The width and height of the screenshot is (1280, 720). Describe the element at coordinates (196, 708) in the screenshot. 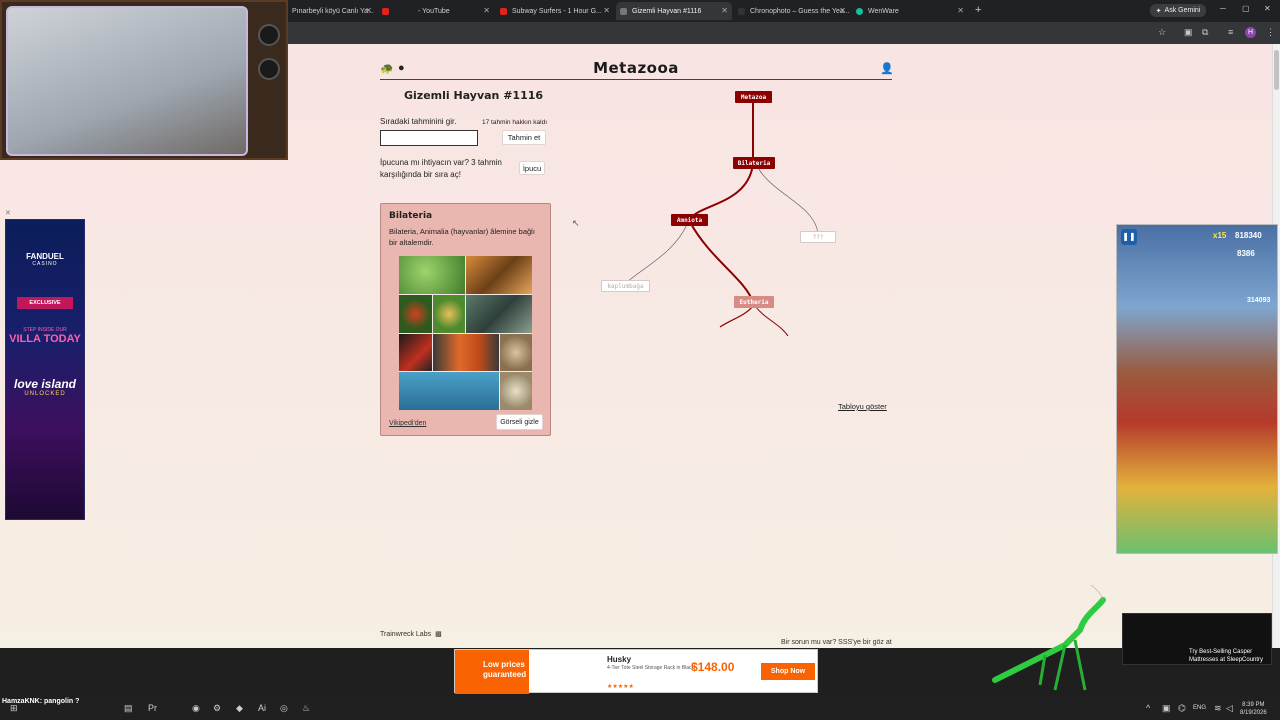

I see `record-icon: ◉` at that location.